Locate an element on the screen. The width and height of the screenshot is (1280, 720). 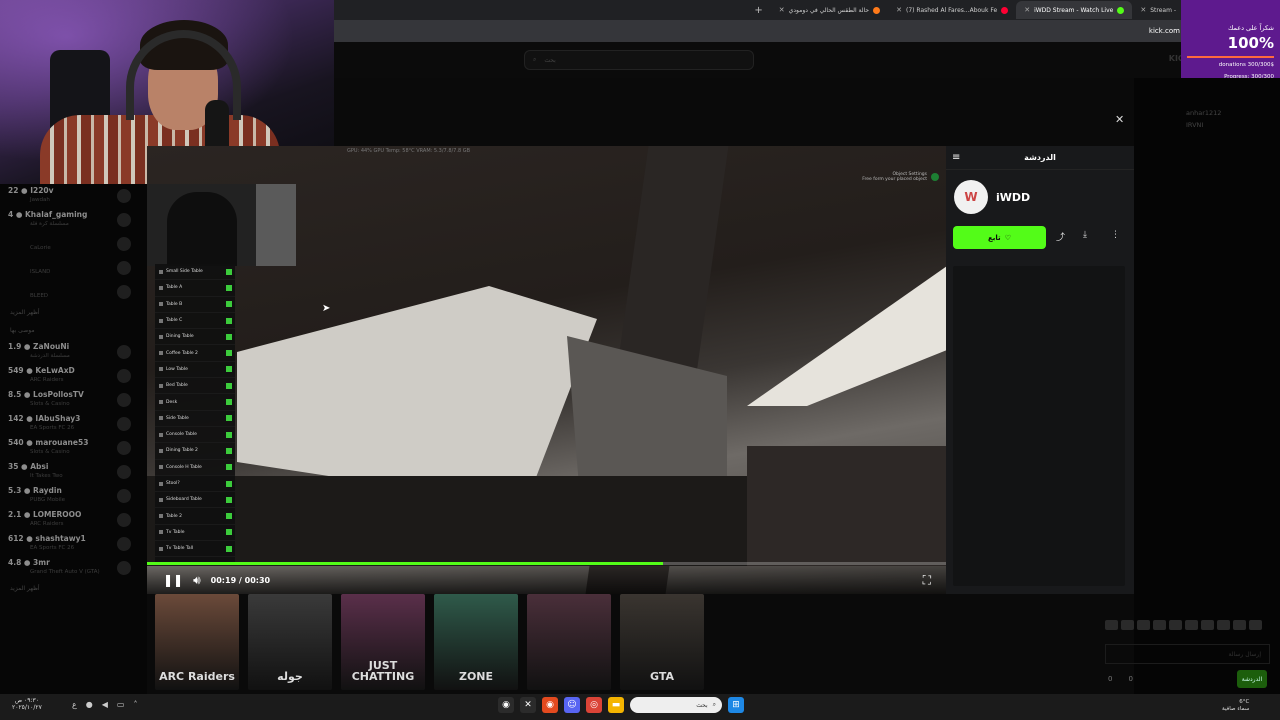
sidebar-item: 549 ● KeLwAxD ARC Raiders is located at coordinates (73, 376).